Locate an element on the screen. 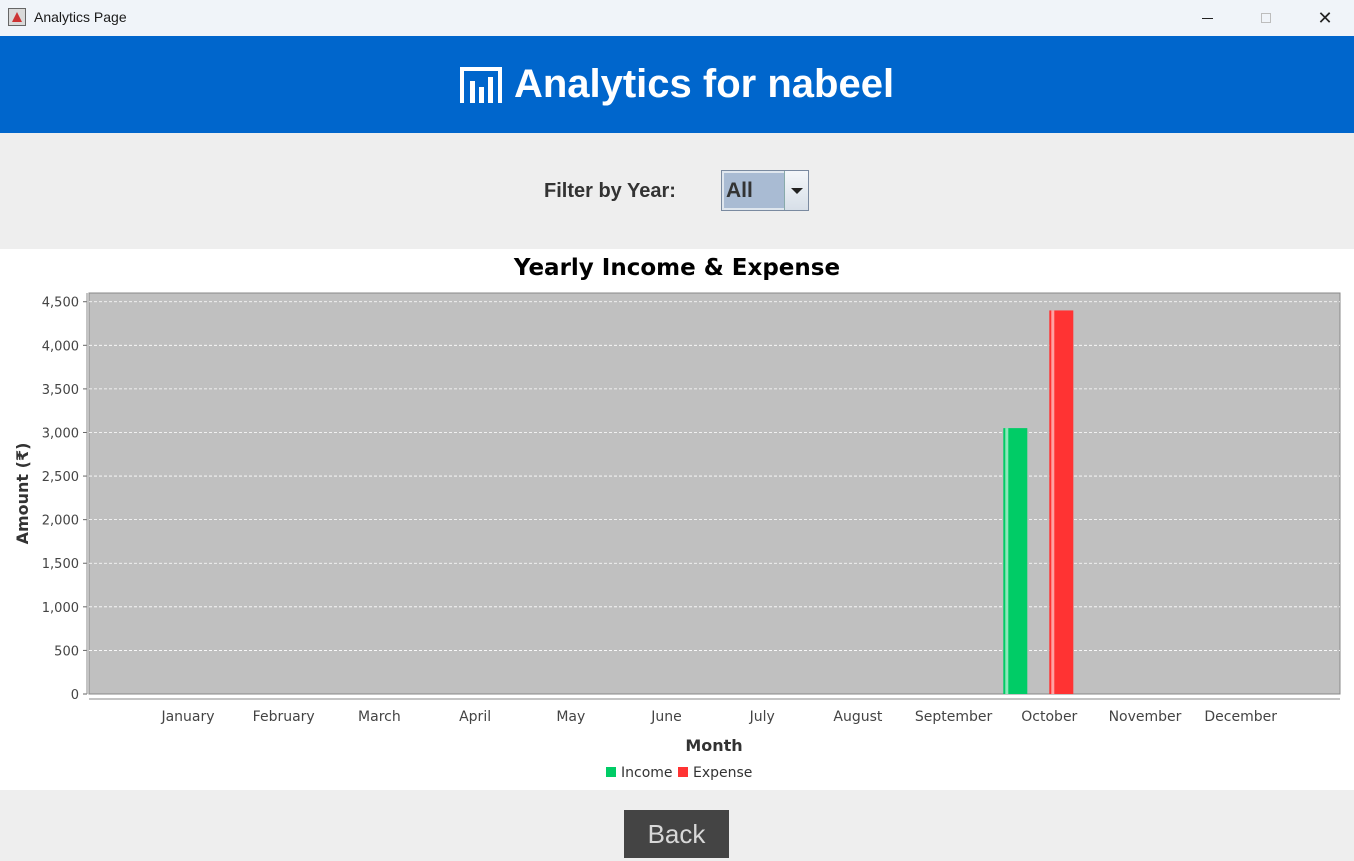 The width and height of the screenshot is (1354, 861). back-button: Back is located at coordinates (676, 834).